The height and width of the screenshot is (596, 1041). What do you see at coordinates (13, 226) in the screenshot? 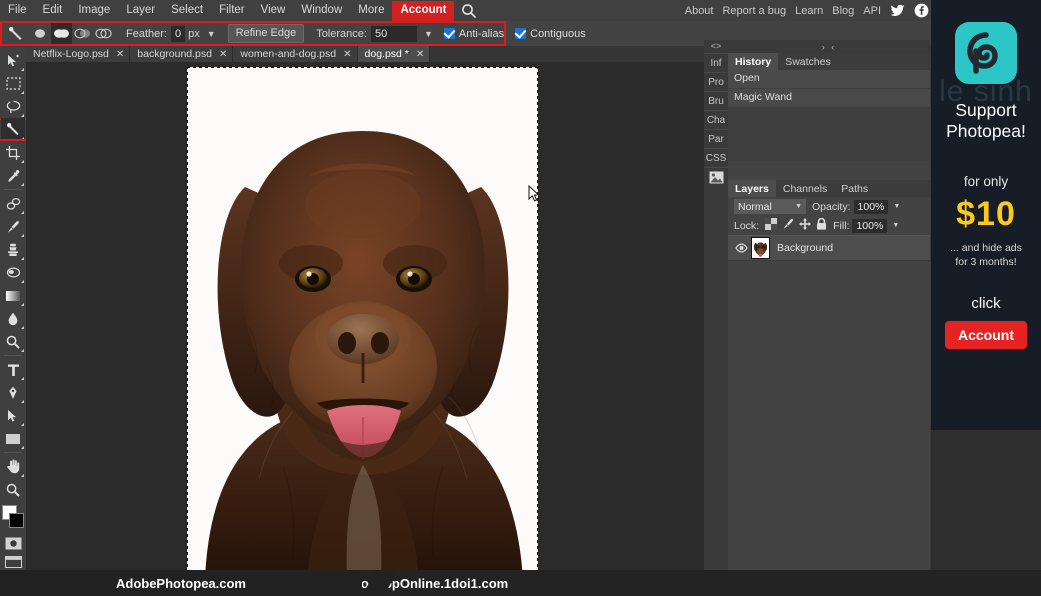
I see `brush-tool` at bounding box center [13, 226].